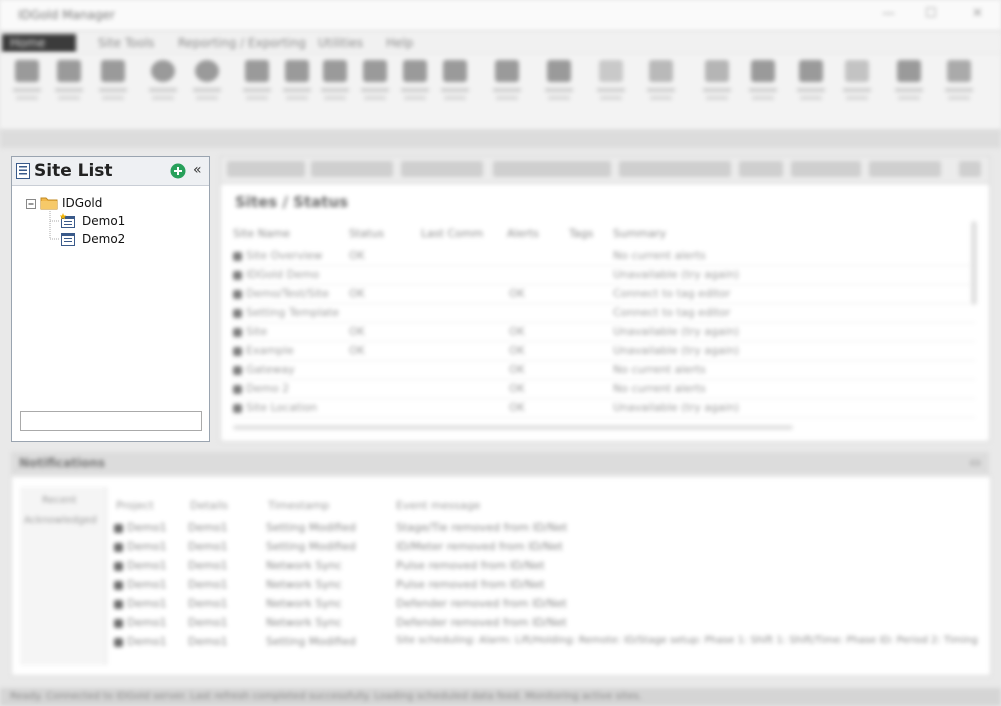 Image resolution: width=1001 pixels, height=706 pixels. Describe the element at coordinates (242, 43) in the screenshot. I see `ribbon-tab-reporting: Reporting / Exporting` at that location.